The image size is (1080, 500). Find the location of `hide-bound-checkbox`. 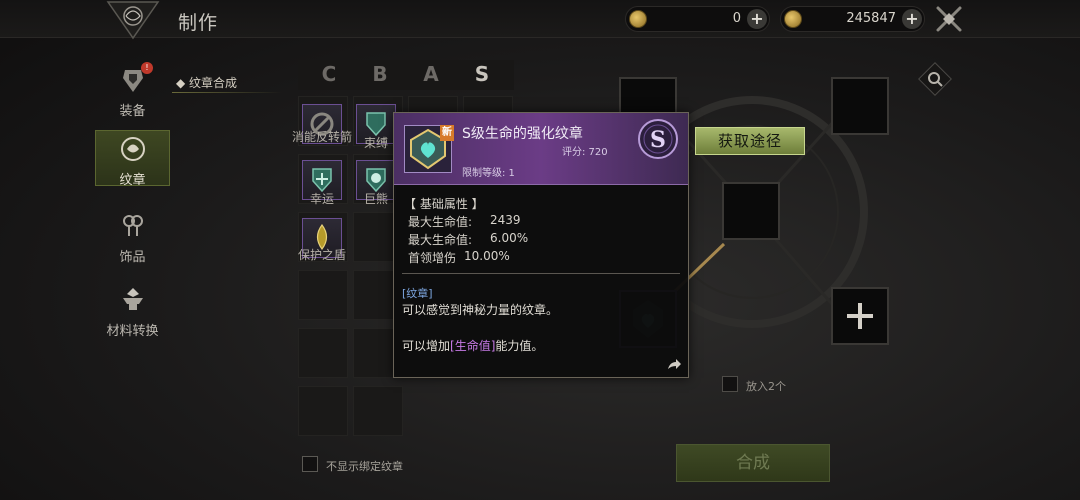

hide-bound-checkbox is located at coordinates (310, 464).